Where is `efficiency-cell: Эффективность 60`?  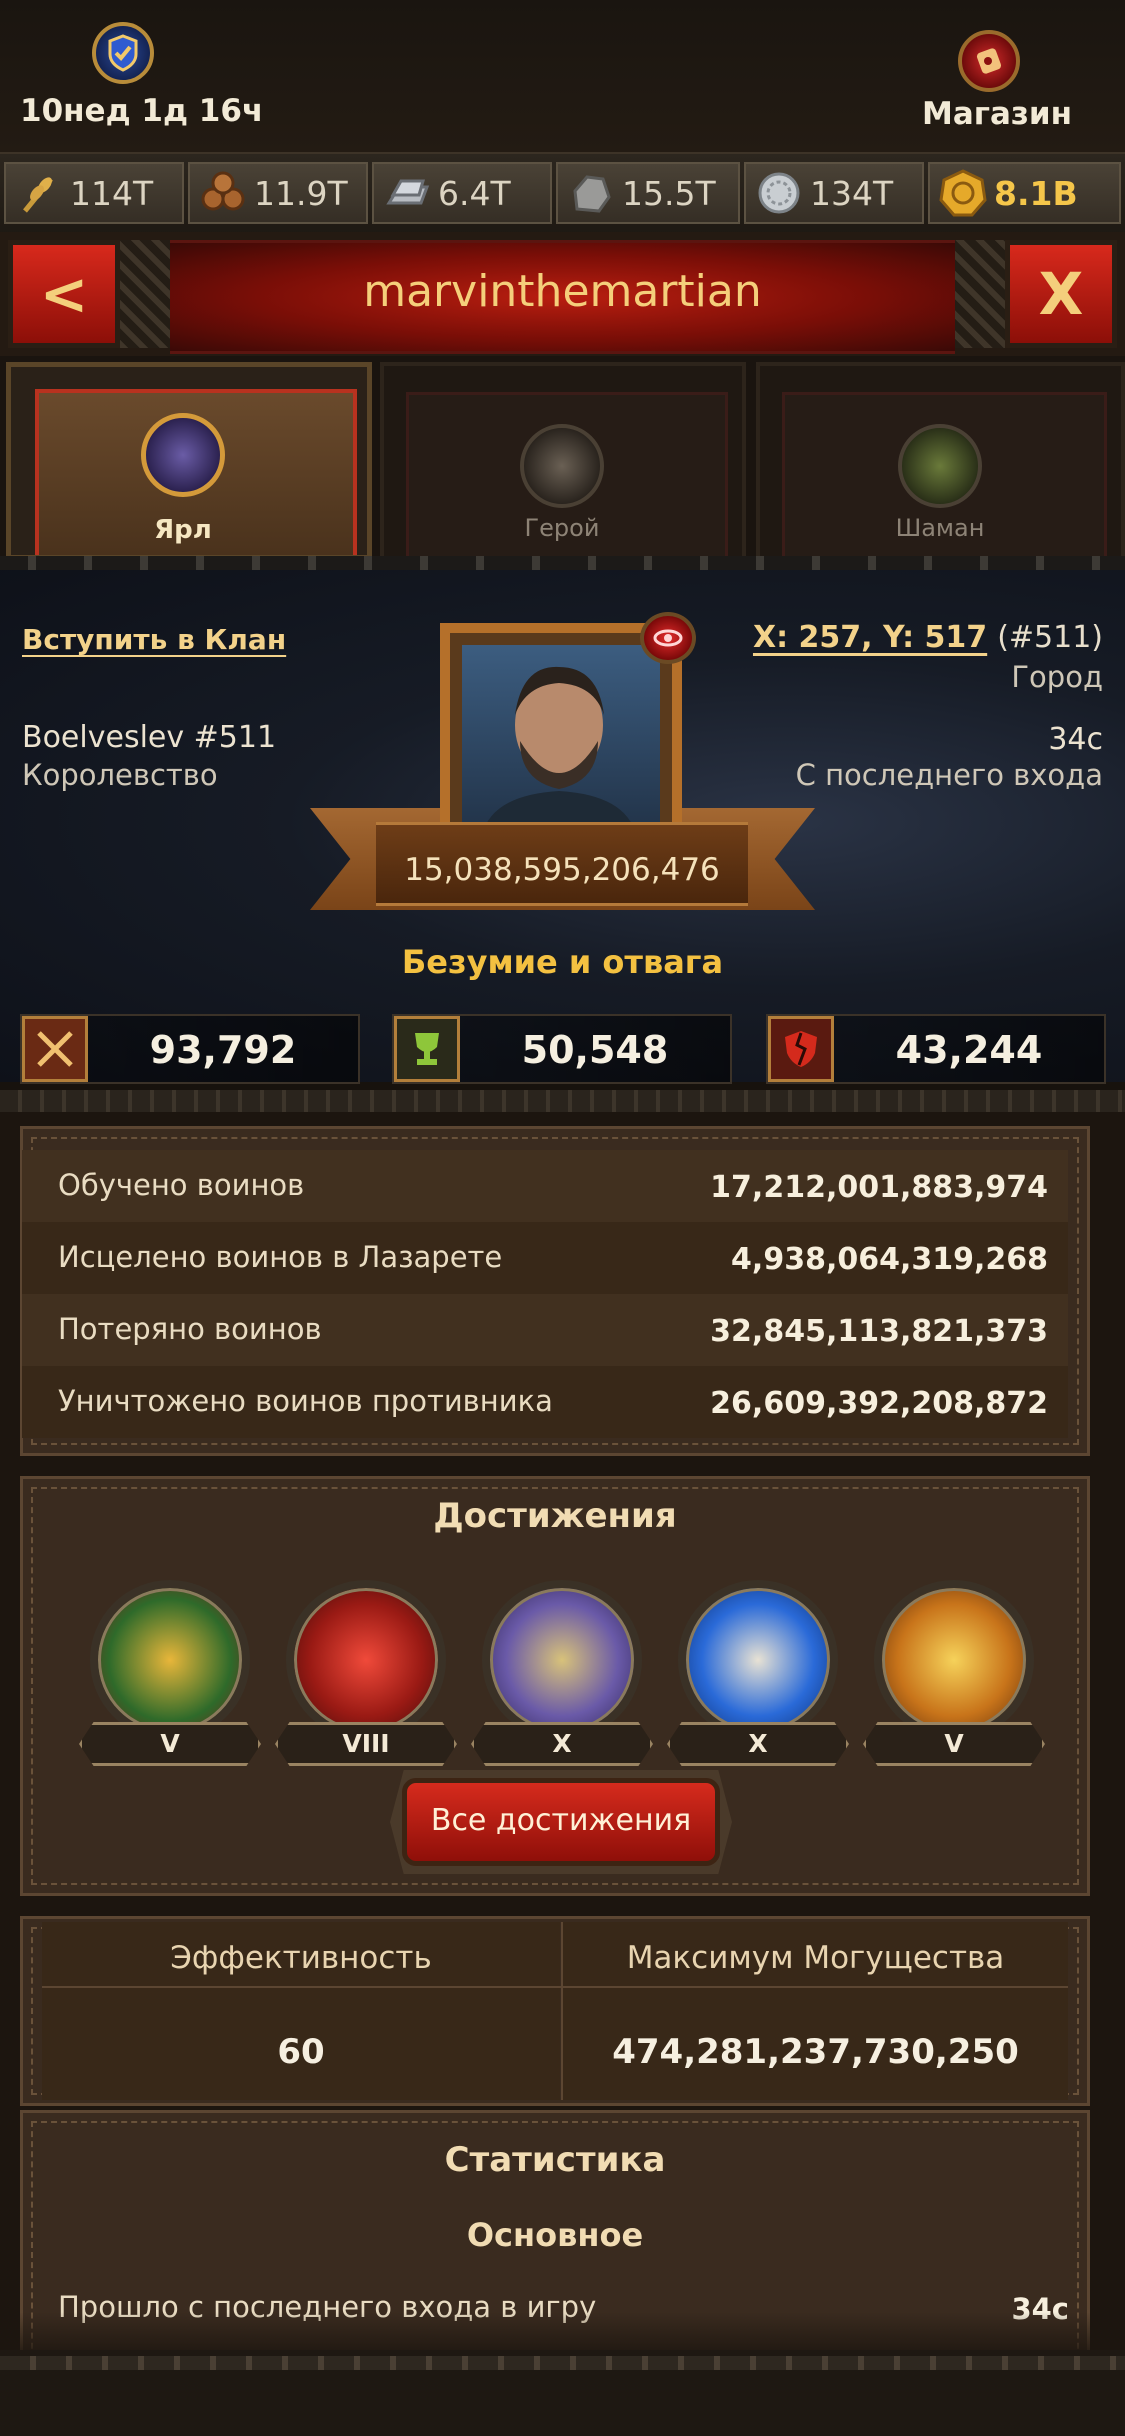
efficiency-cell: Эффективность 60 is located at coordinates (301, 2011).